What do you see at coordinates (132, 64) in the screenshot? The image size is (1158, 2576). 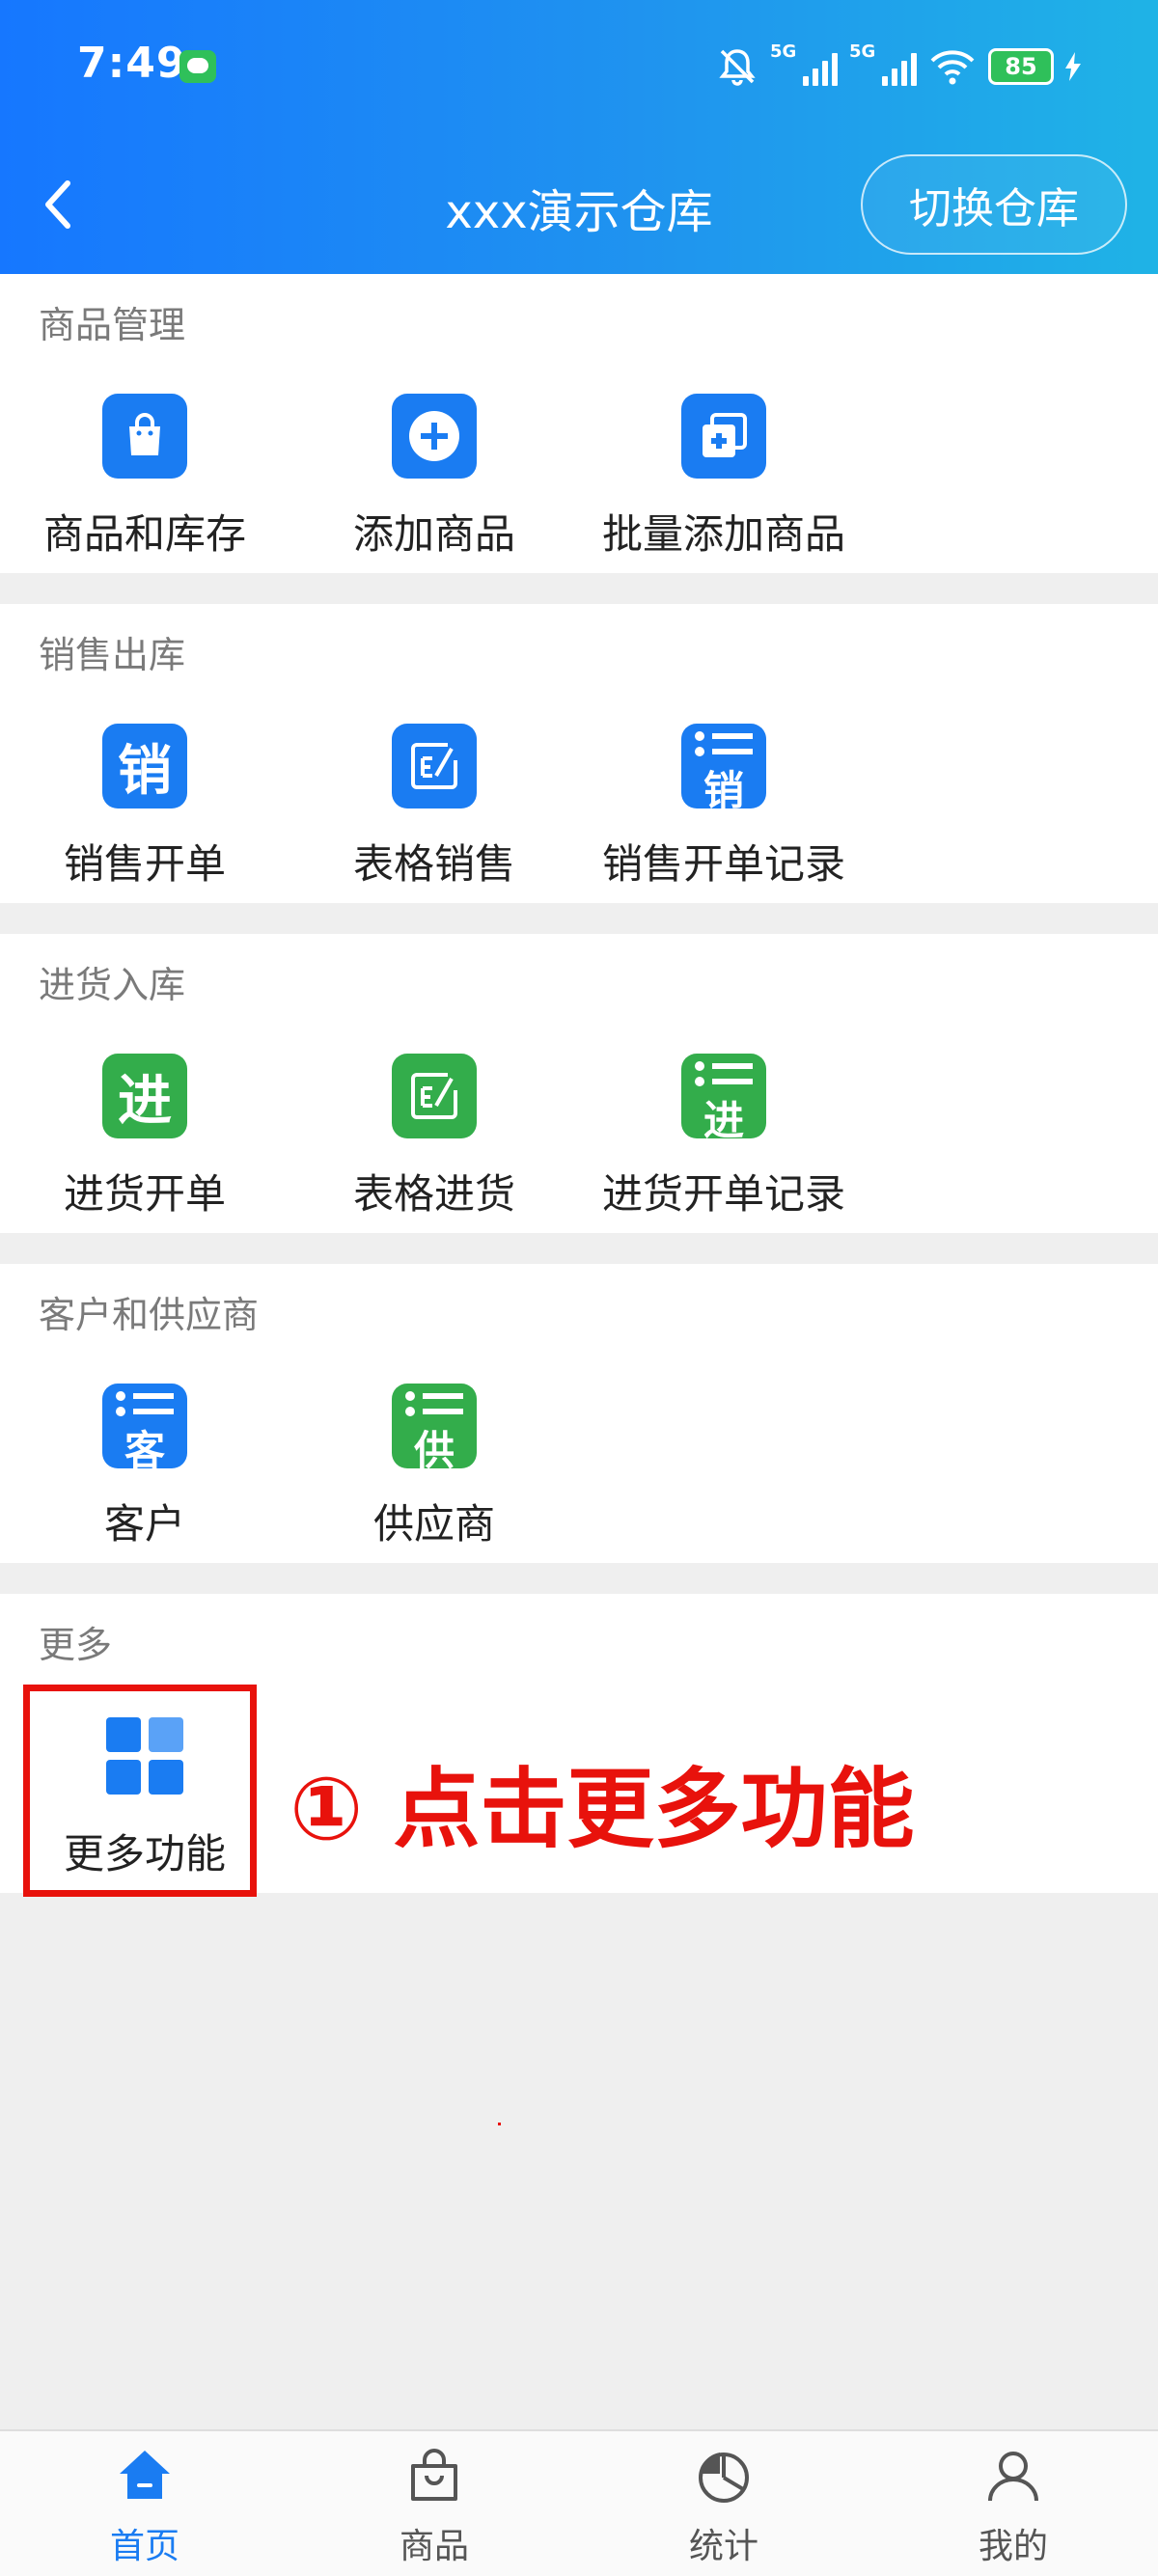 I see `status-time: 7:49` at bounding box center [132, 64].